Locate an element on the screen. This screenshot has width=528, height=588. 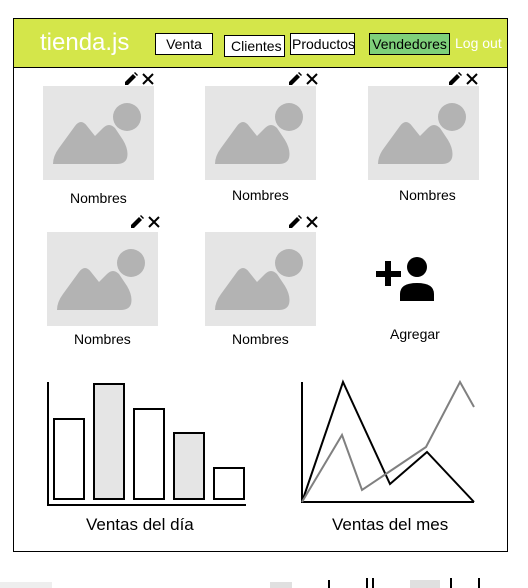
daily-sales-title: Ventas del día is located at coordinates (140, 524).